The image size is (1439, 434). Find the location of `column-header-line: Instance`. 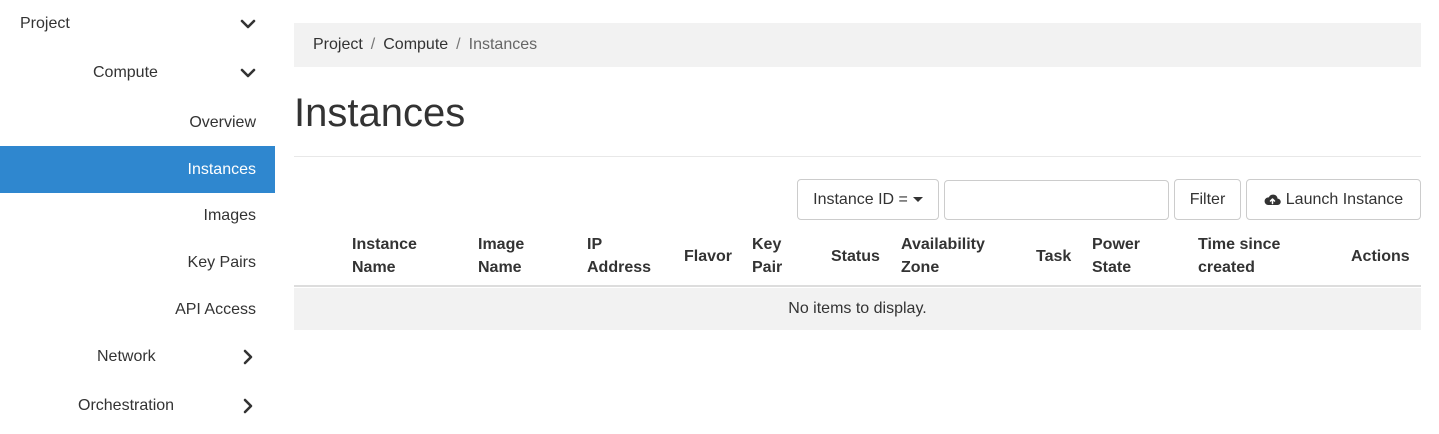

column-header-line: Instance is located at coordinates (384, 244).